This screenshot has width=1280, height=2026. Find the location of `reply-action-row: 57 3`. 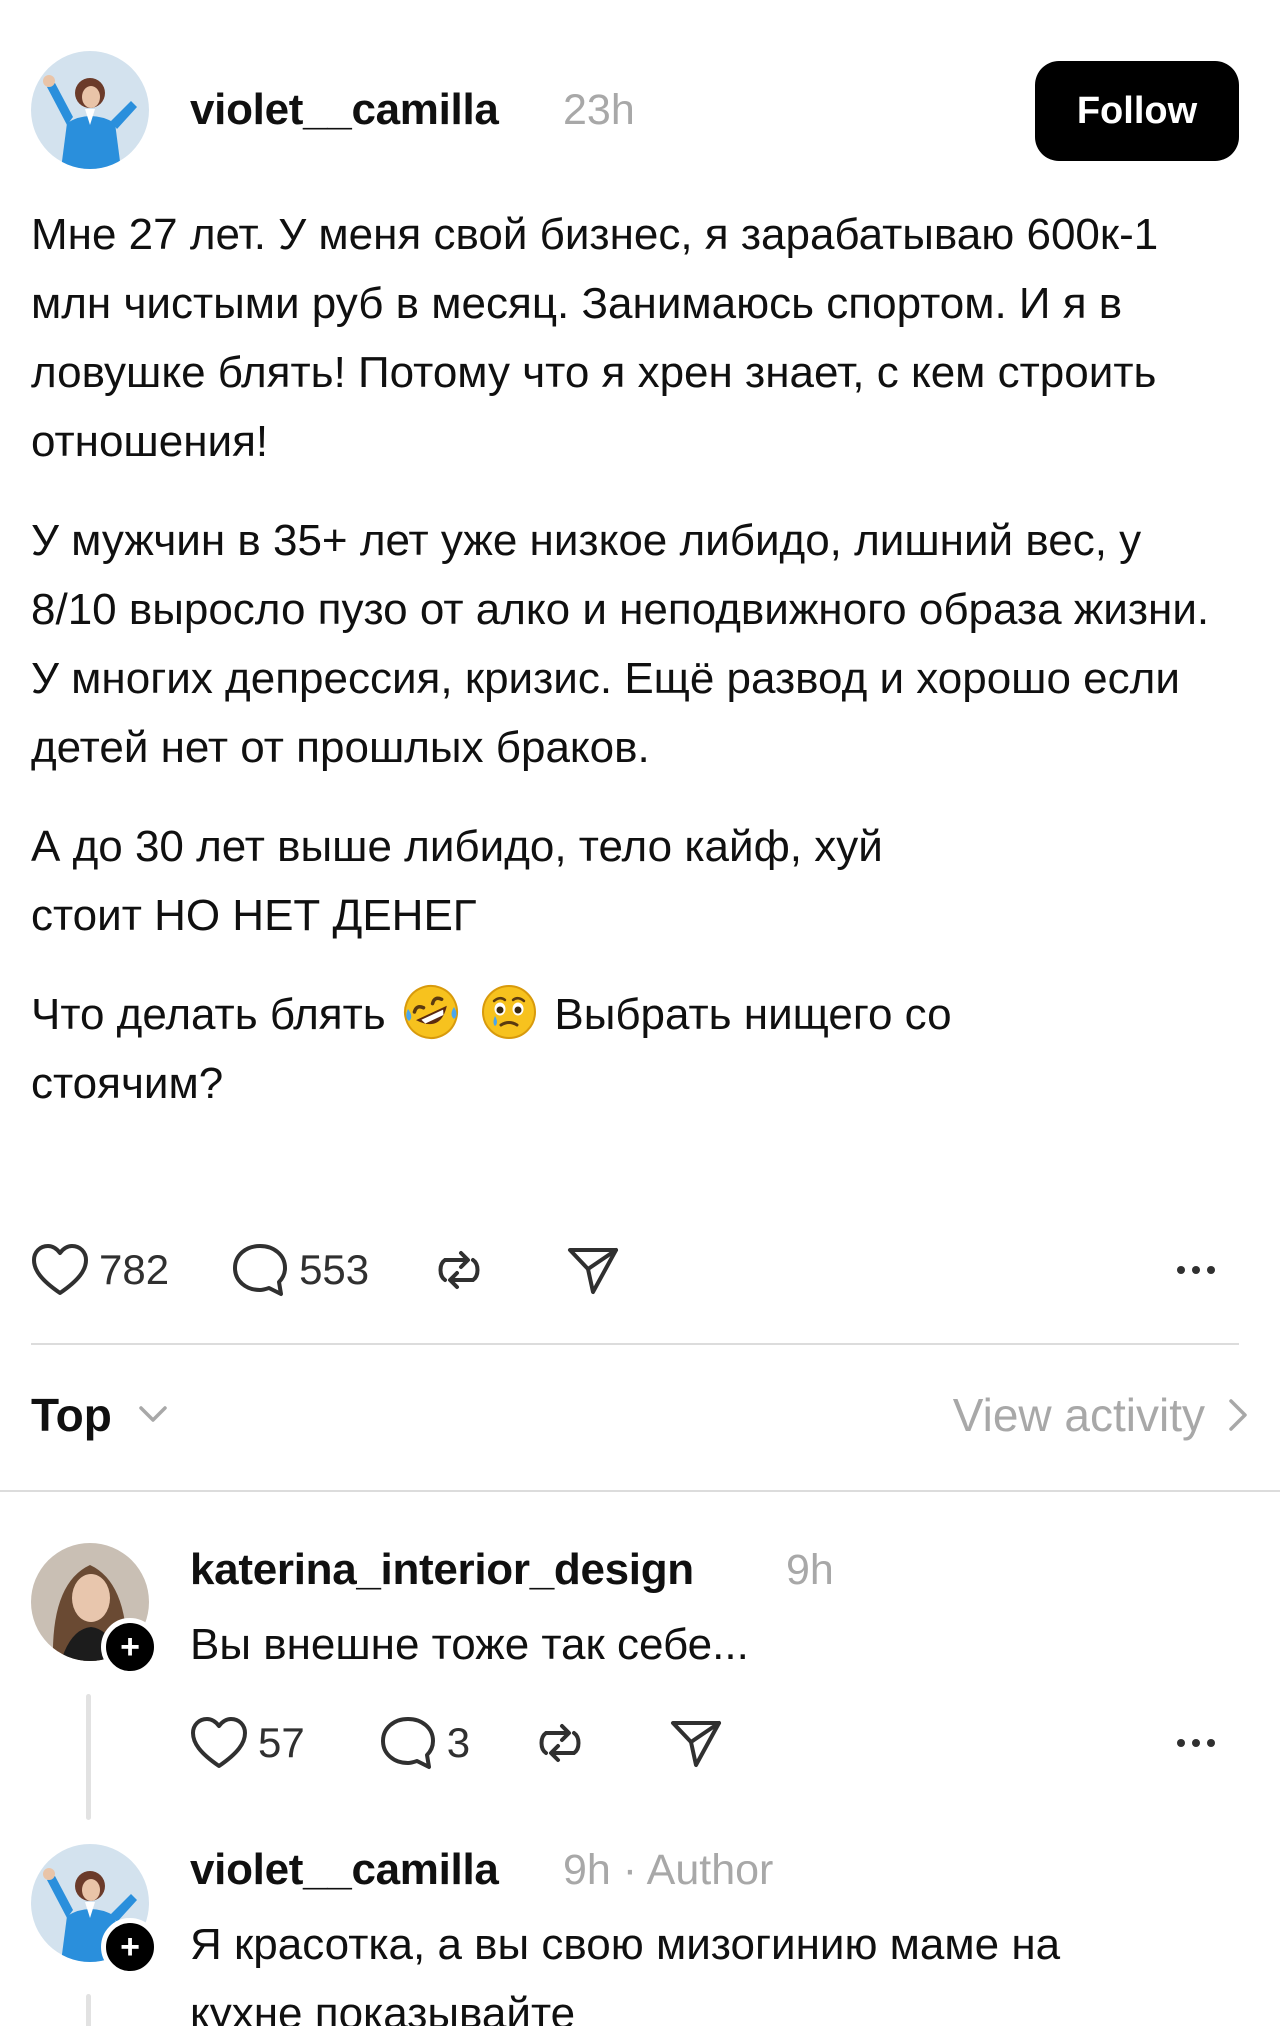

reply-action-row: 57 3 is located at coordinates (457, 1743).